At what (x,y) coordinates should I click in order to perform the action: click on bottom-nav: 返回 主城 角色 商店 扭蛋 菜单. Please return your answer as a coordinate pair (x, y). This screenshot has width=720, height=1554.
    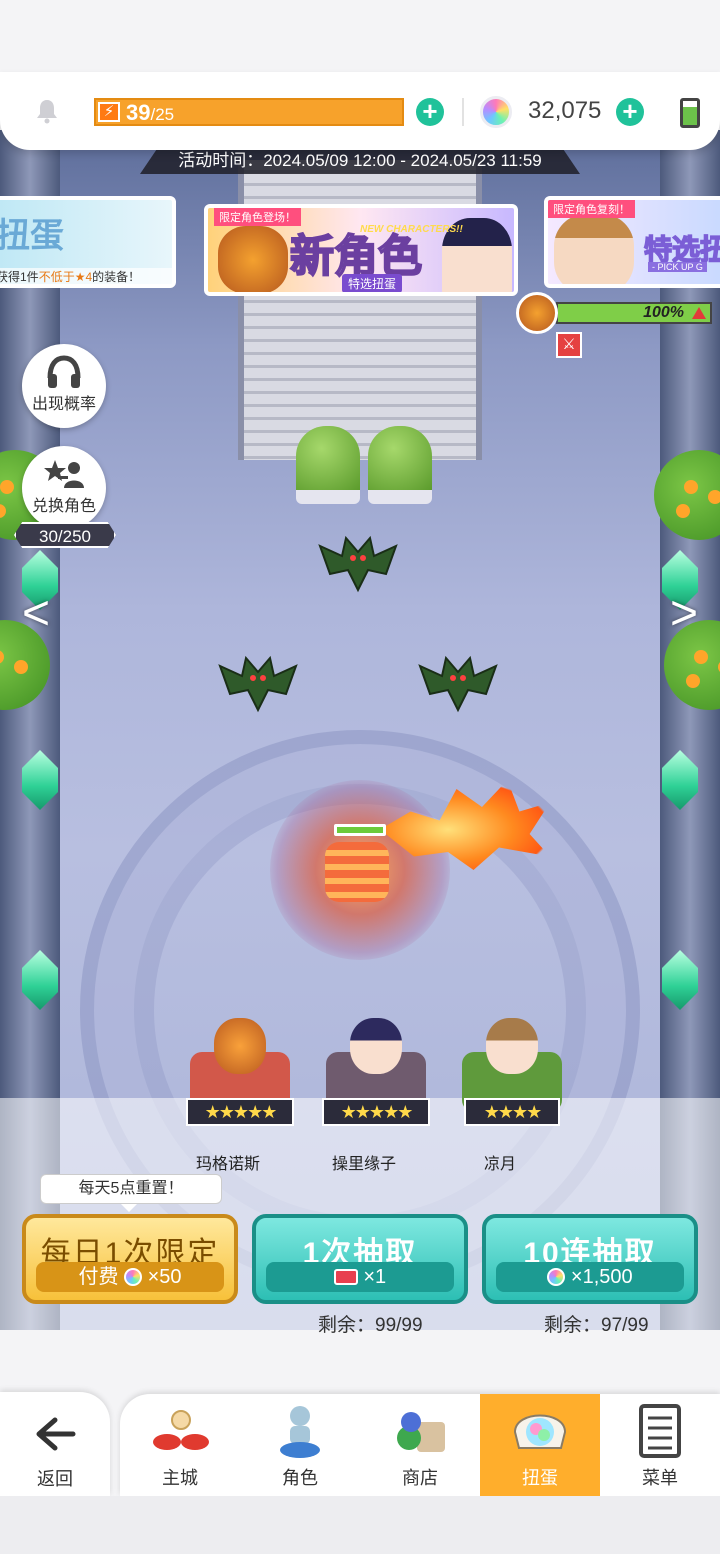
    Looking at the image, I should click on (360, 1444).